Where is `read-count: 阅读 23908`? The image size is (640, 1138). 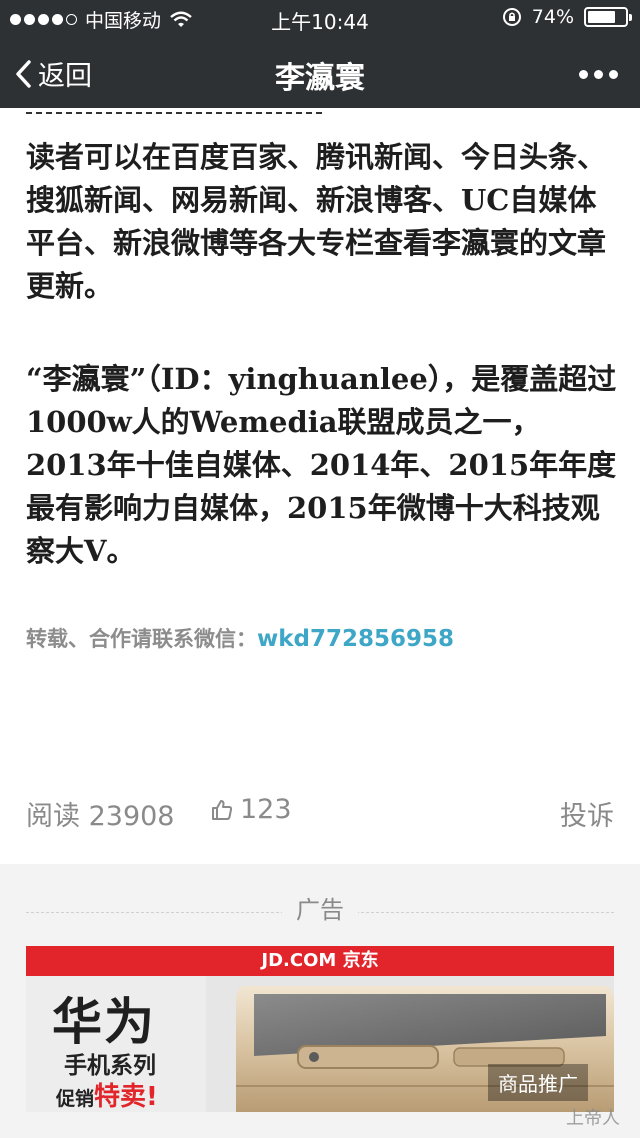
read-count: 阅读 23908 is located at coordinates (100, 816).